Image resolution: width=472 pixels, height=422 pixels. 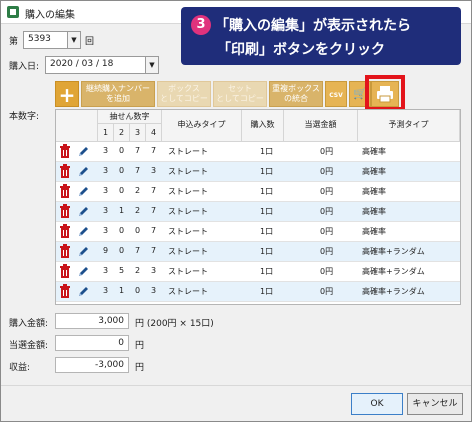 I want to click on purchase-amount-label: 購入金額:, so click(x=29, y=324).